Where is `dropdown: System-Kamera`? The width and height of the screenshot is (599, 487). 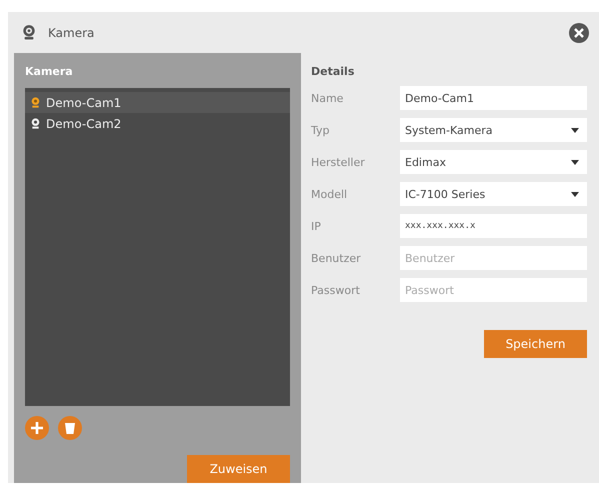
dropdown: System-Kamera is located at coordinates (493, 130).